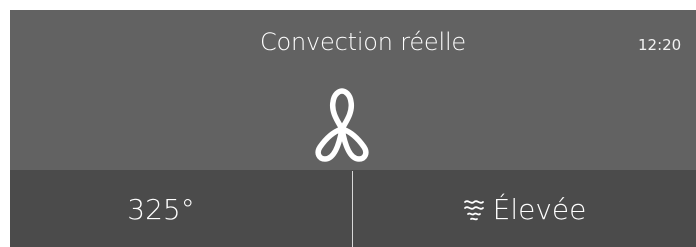 The height and width of the screenshot is (247, 696). I want to click on temperature-value: 325°, so click(161, 209).